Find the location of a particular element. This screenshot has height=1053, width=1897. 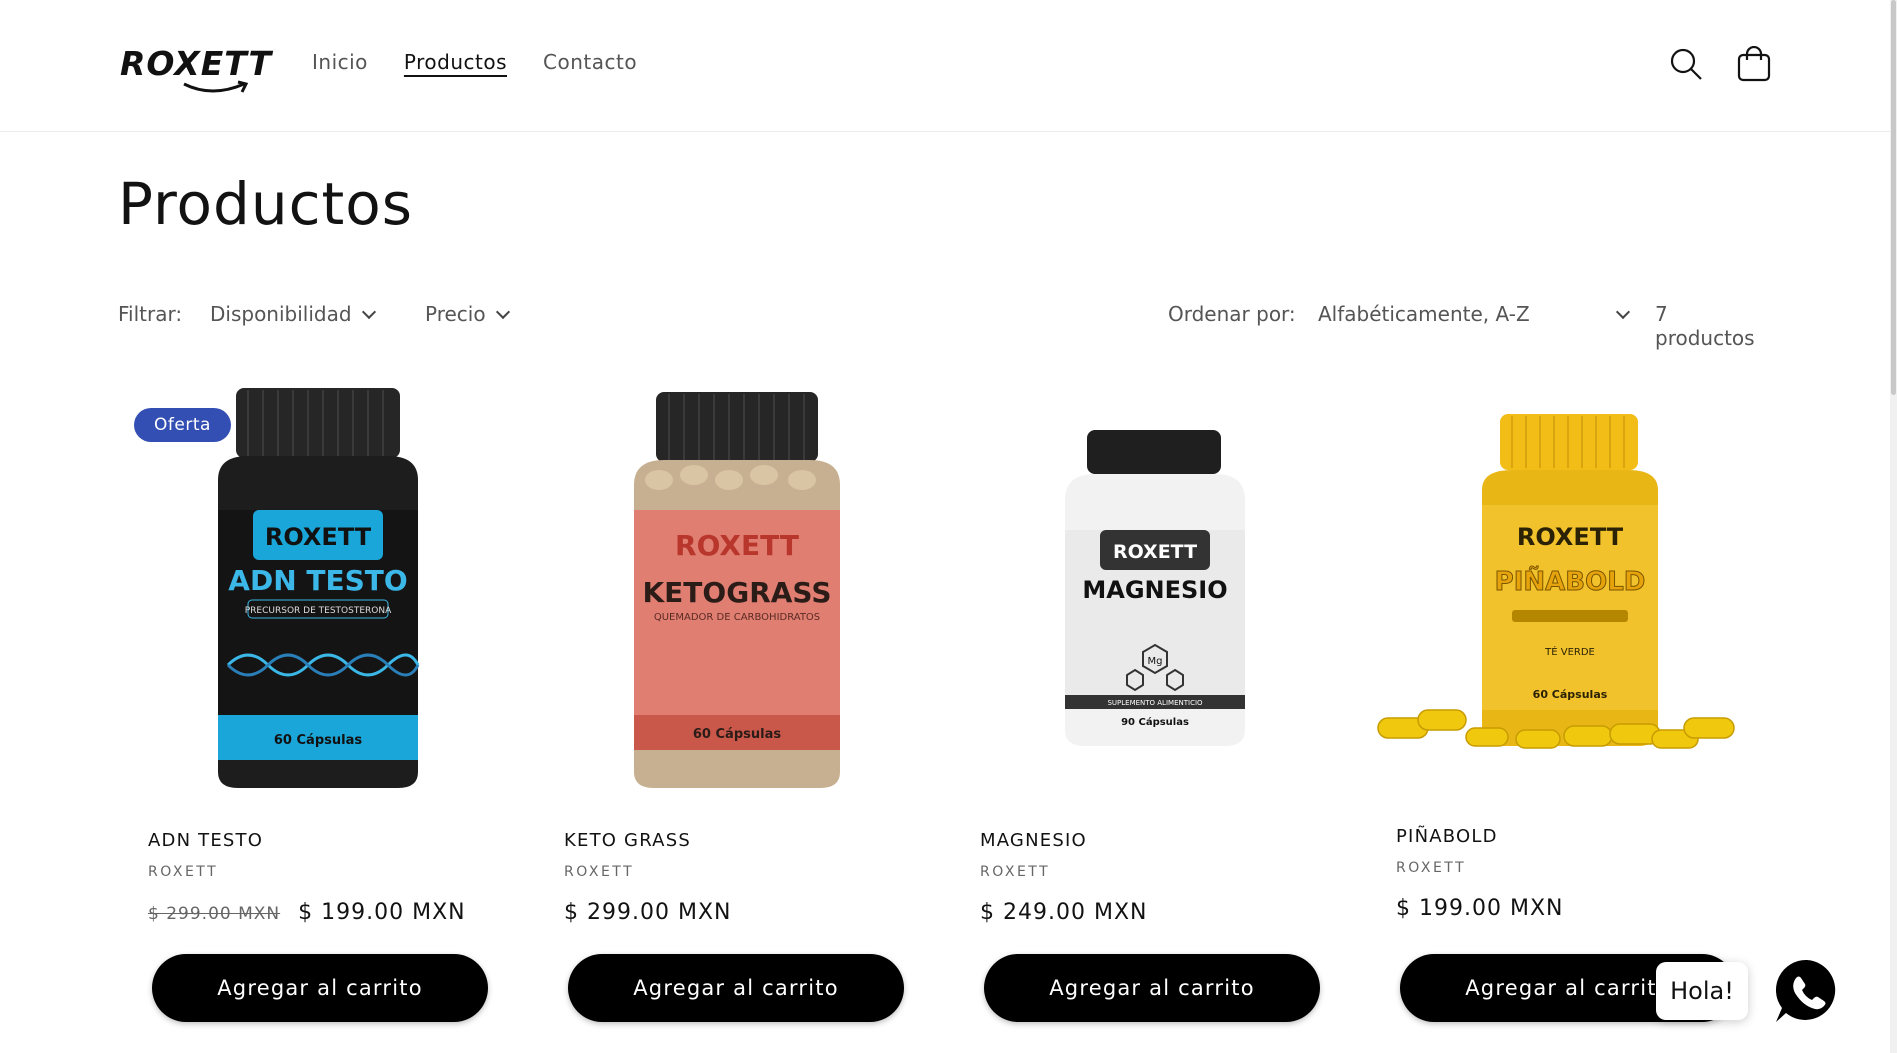

label-product-name: ADN TESTO is located at coordinates (317, 580).